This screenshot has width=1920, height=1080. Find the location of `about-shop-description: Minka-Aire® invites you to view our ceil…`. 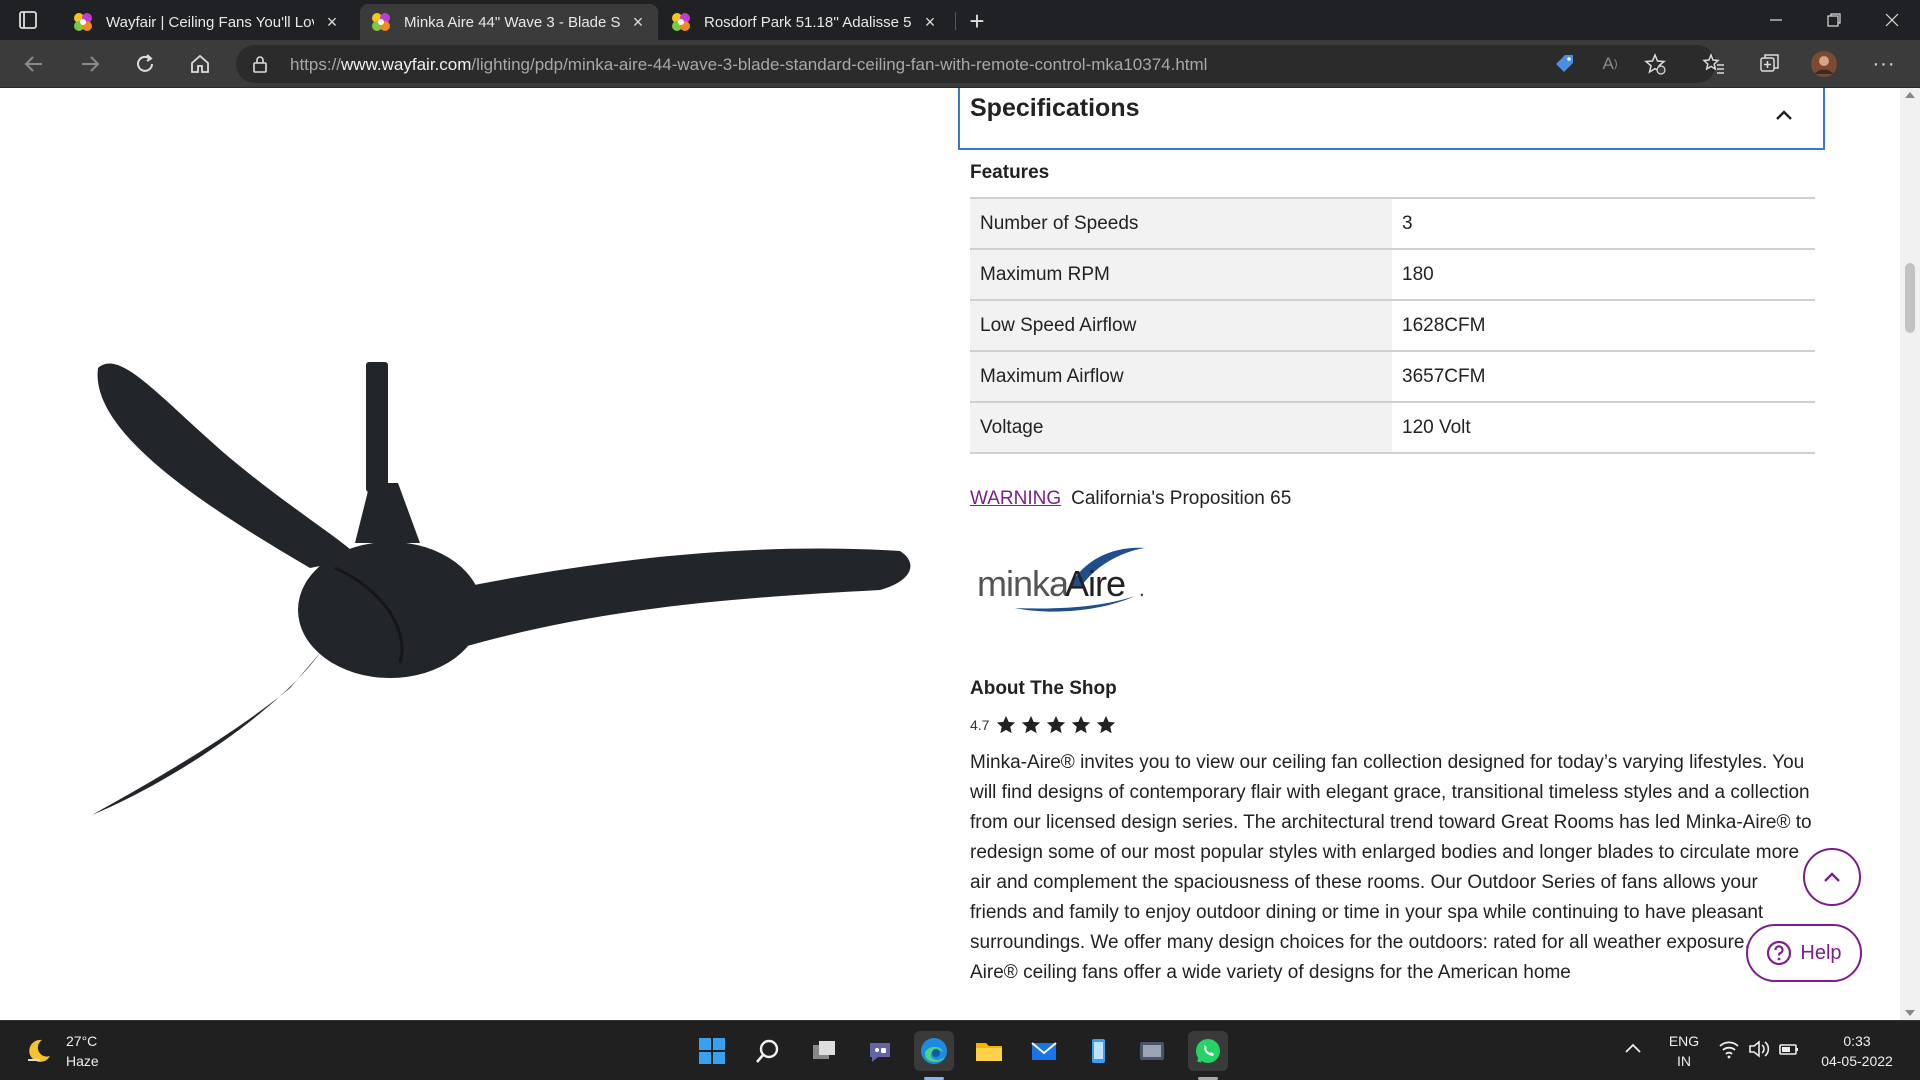

about-shop-description: Minka-Aire® invites you to view our ceil… is located at coordinates (1391, 867).